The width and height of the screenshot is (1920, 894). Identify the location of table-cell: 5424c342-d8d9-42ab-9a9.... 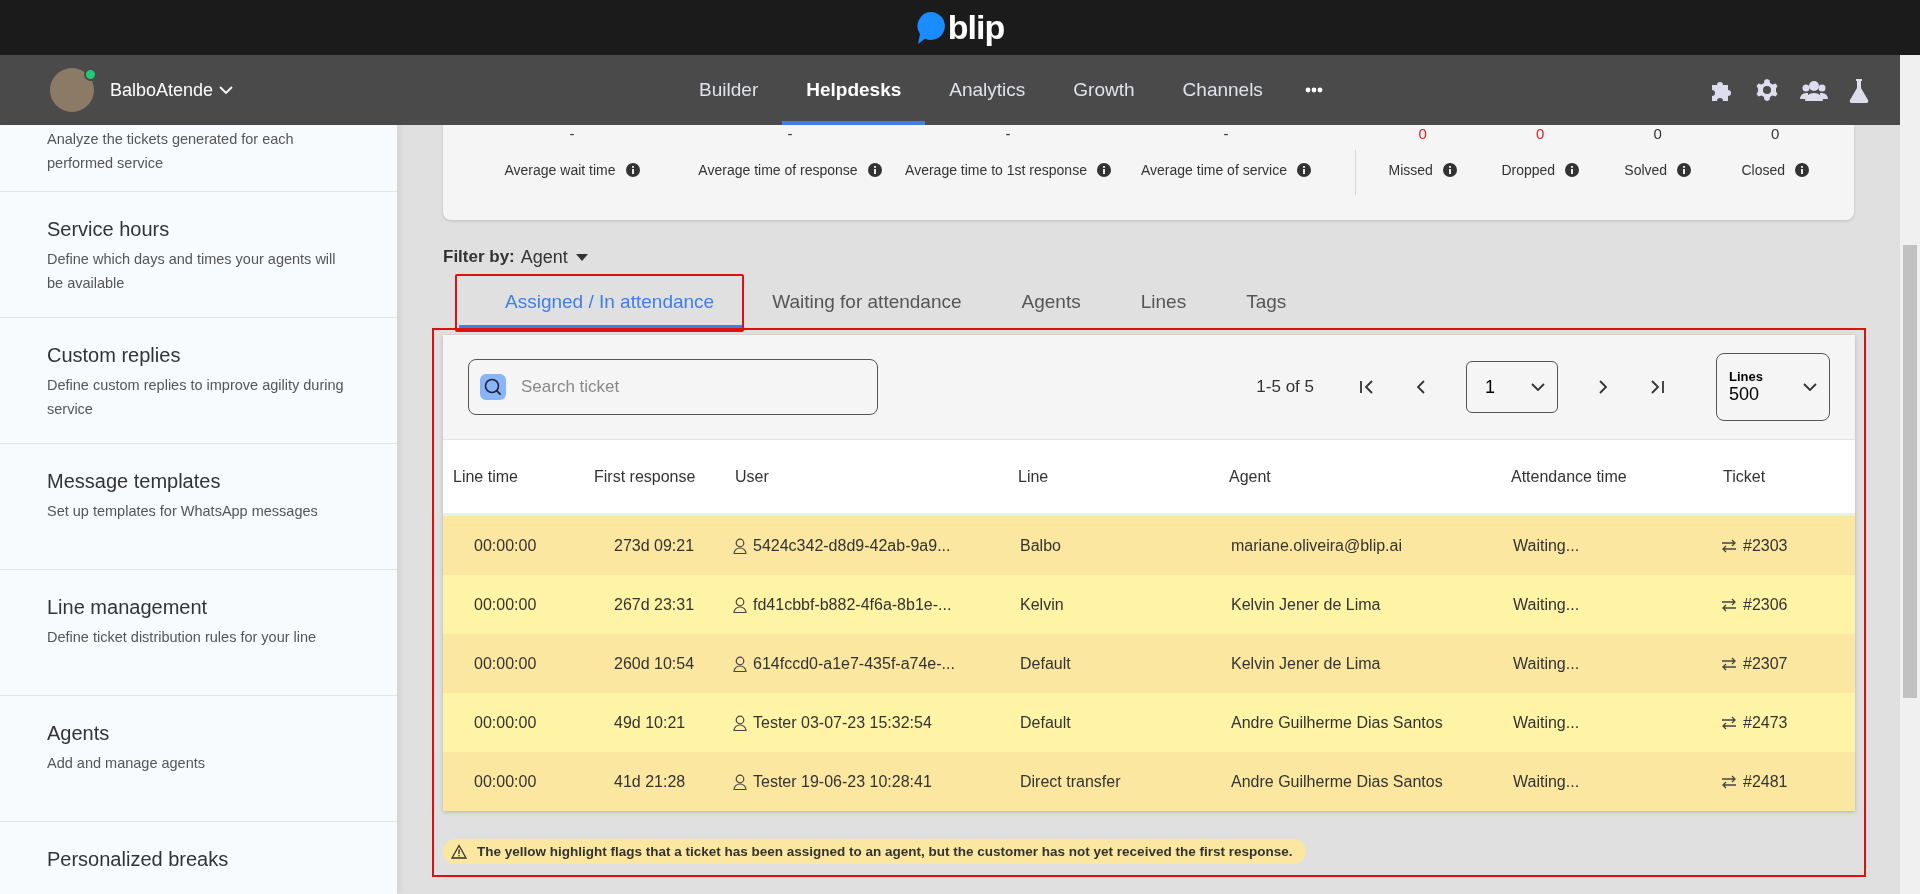
(852, 545).